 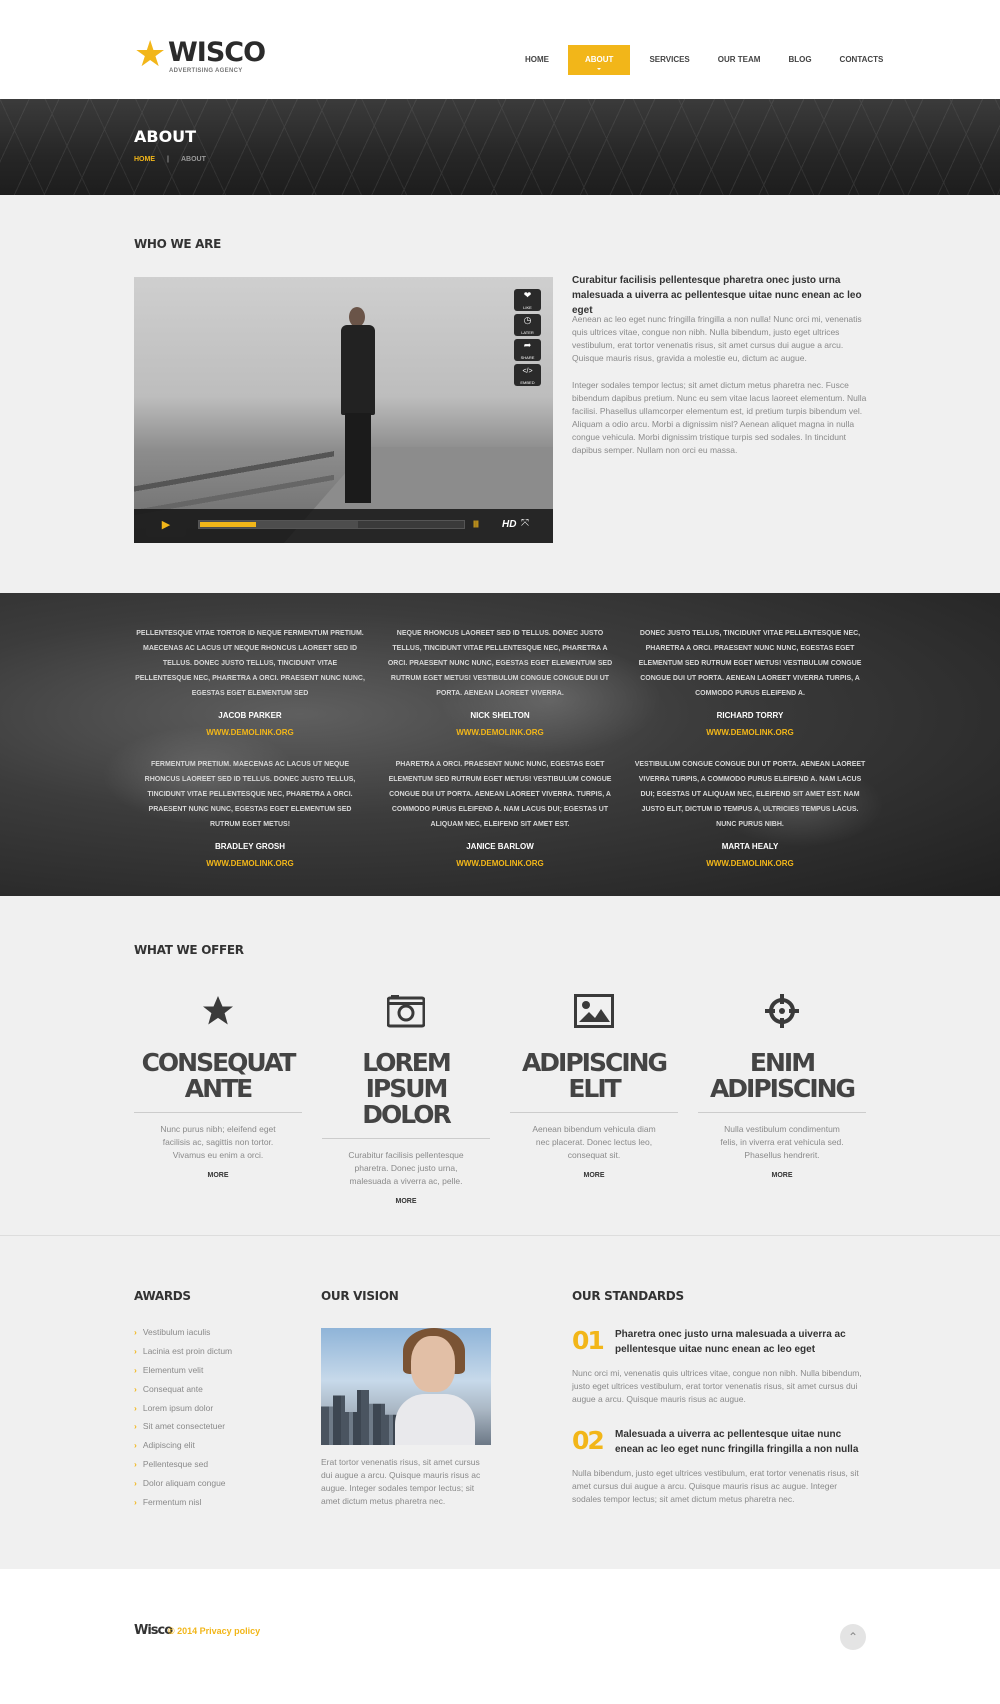 I want to click on video-controls: ▶ |||||| HD ⤧, so click(x=343, y=526).